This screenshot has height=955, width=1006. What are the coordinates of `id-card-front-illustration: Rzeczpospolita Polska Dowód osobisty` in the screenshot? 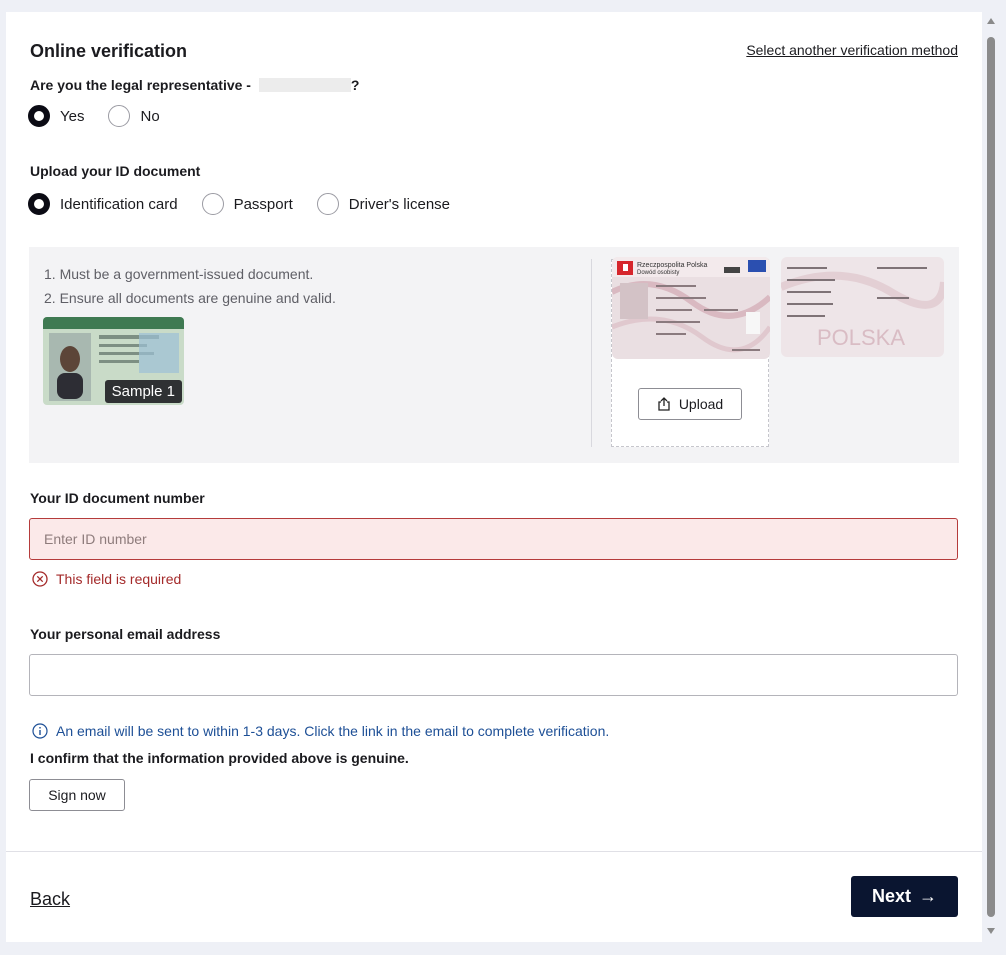 It's located at (691, 308).